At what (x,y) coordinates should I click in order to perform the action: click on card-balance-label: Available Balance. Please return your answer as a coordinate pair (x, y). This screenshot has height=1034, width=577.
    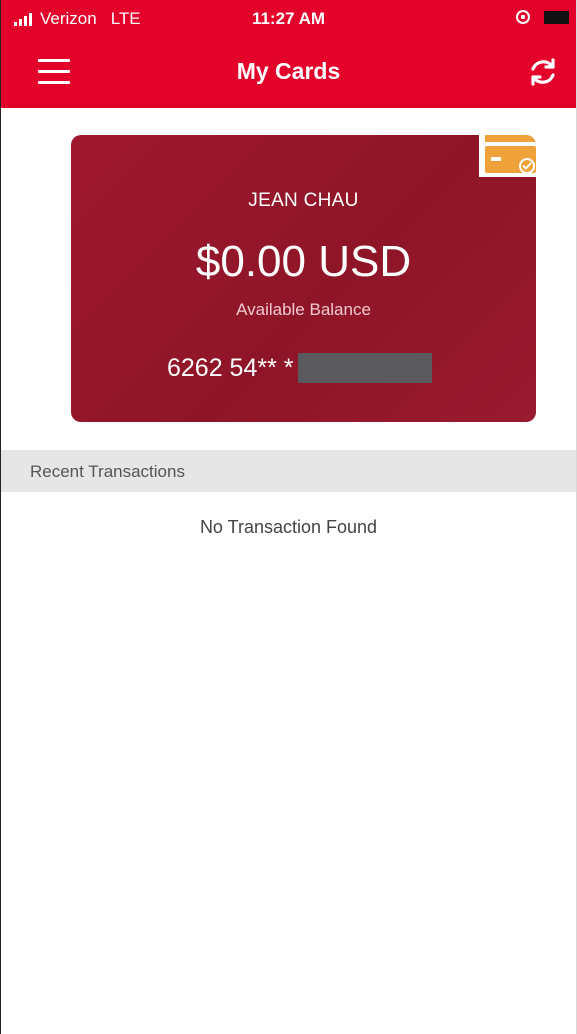
    Looking at the image, I should click on (303, 309).